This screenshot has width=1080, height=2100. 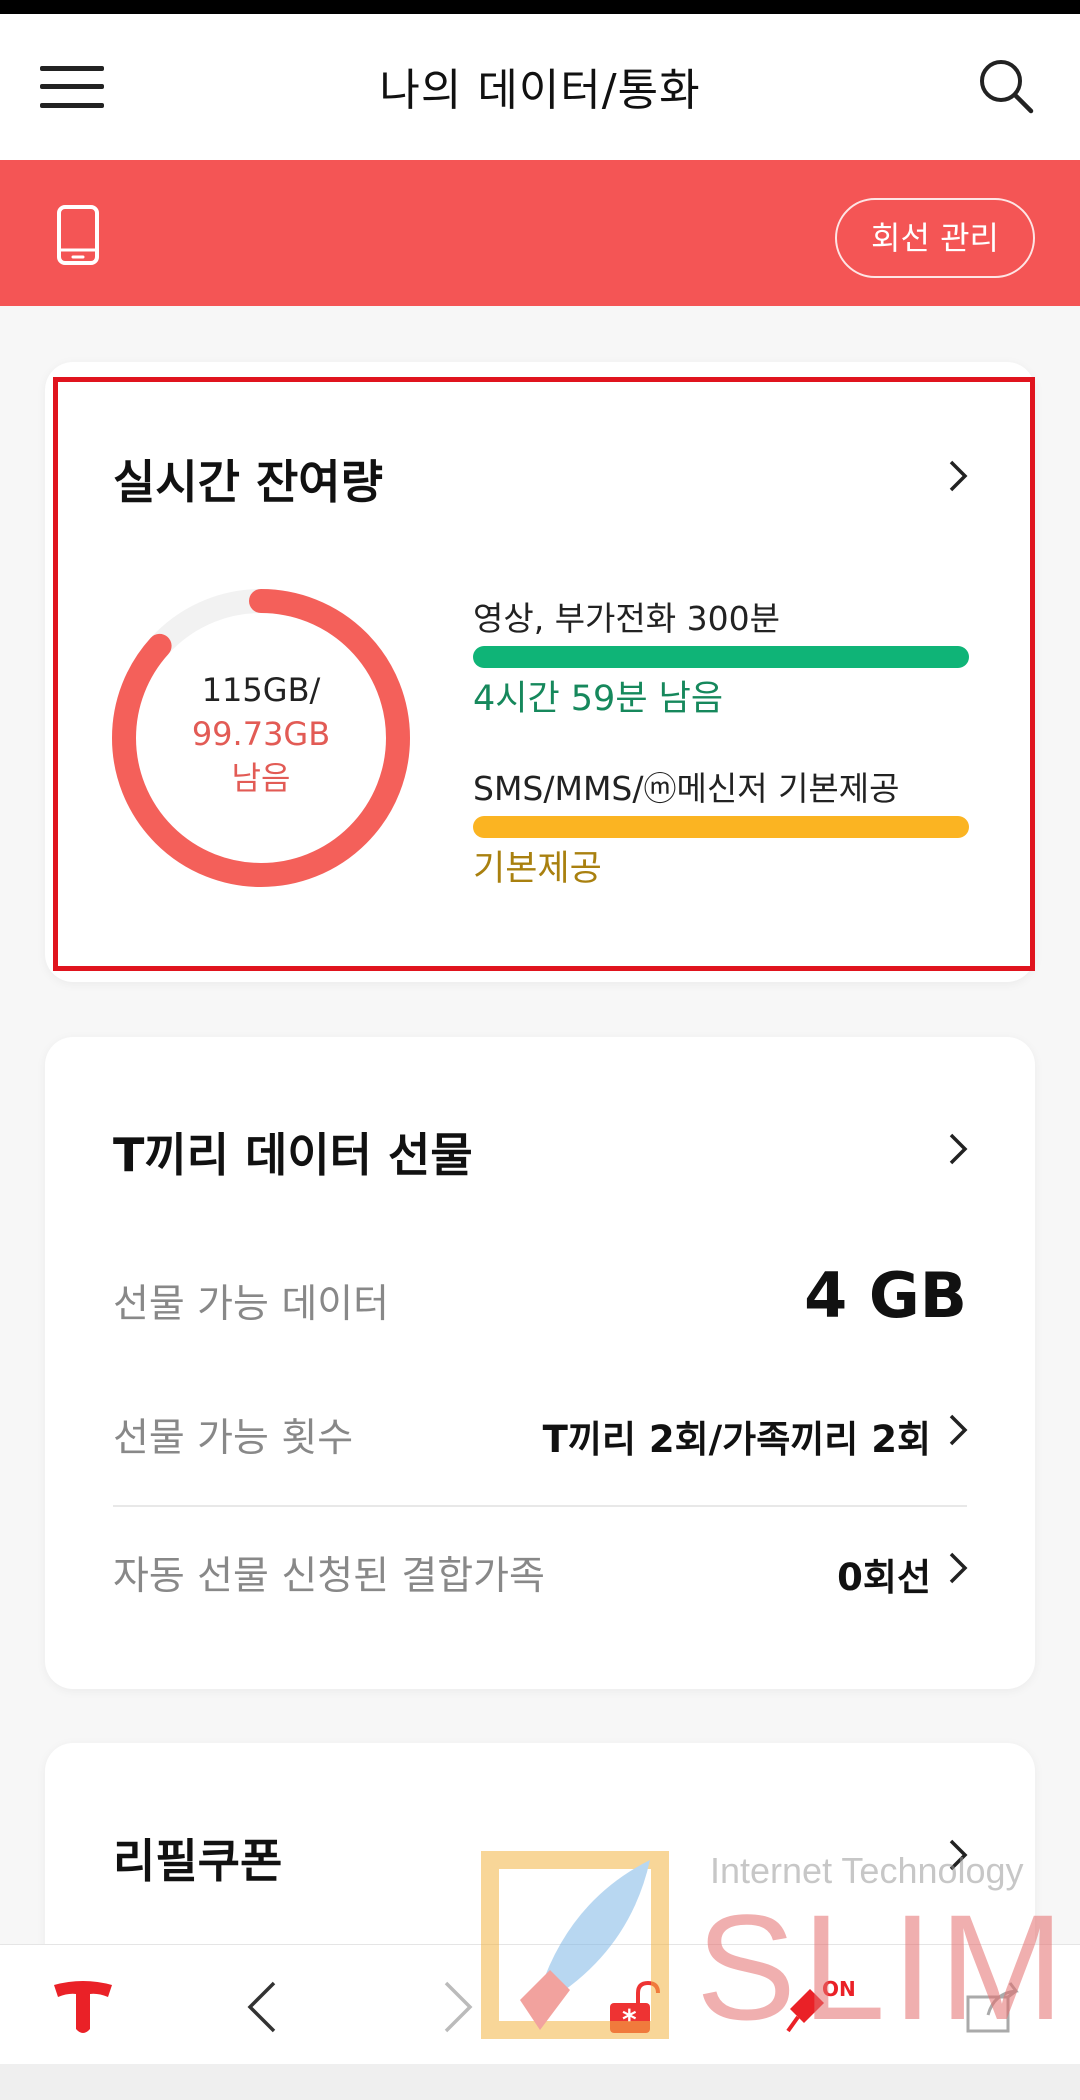 What do you see at coordinates (261, 778) in the screenshot?
I see `remaining-suffix: 남음` at bounding box center [261, 778].